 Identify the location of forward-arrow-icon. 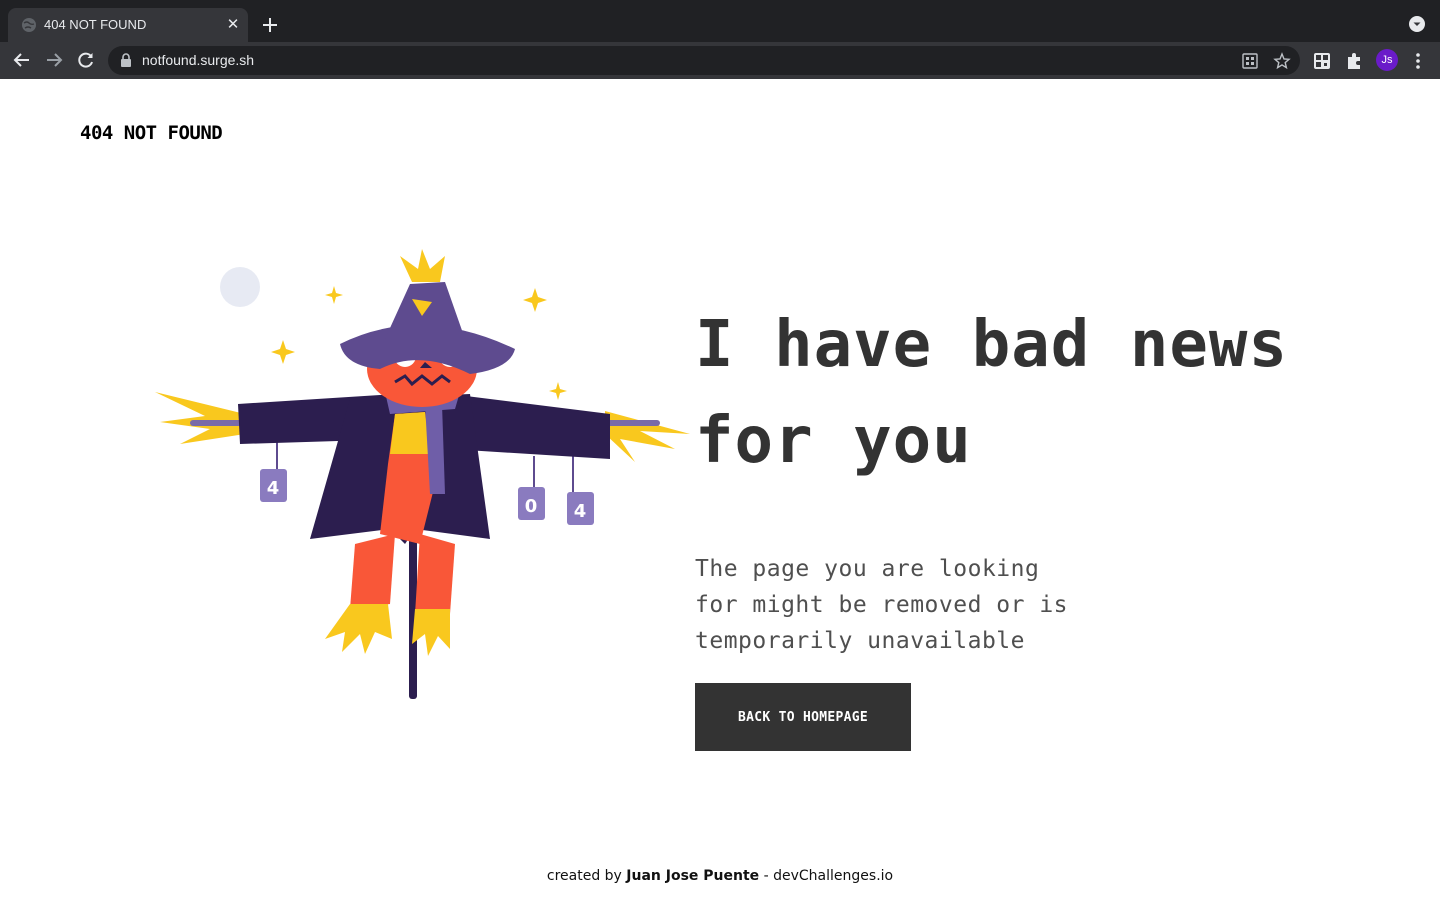
(54, 60).